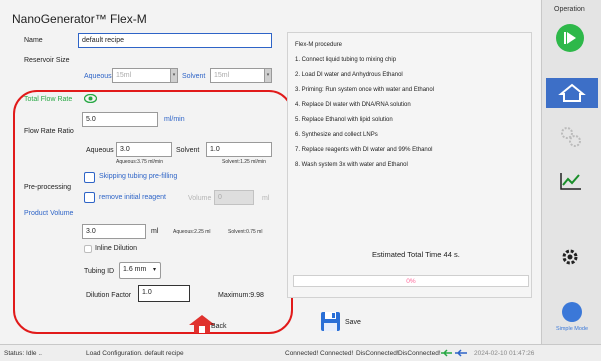 This screenshot has height=361, width=601. I want to click on procedure-title: Flex-M procedure, so click(319, 45).